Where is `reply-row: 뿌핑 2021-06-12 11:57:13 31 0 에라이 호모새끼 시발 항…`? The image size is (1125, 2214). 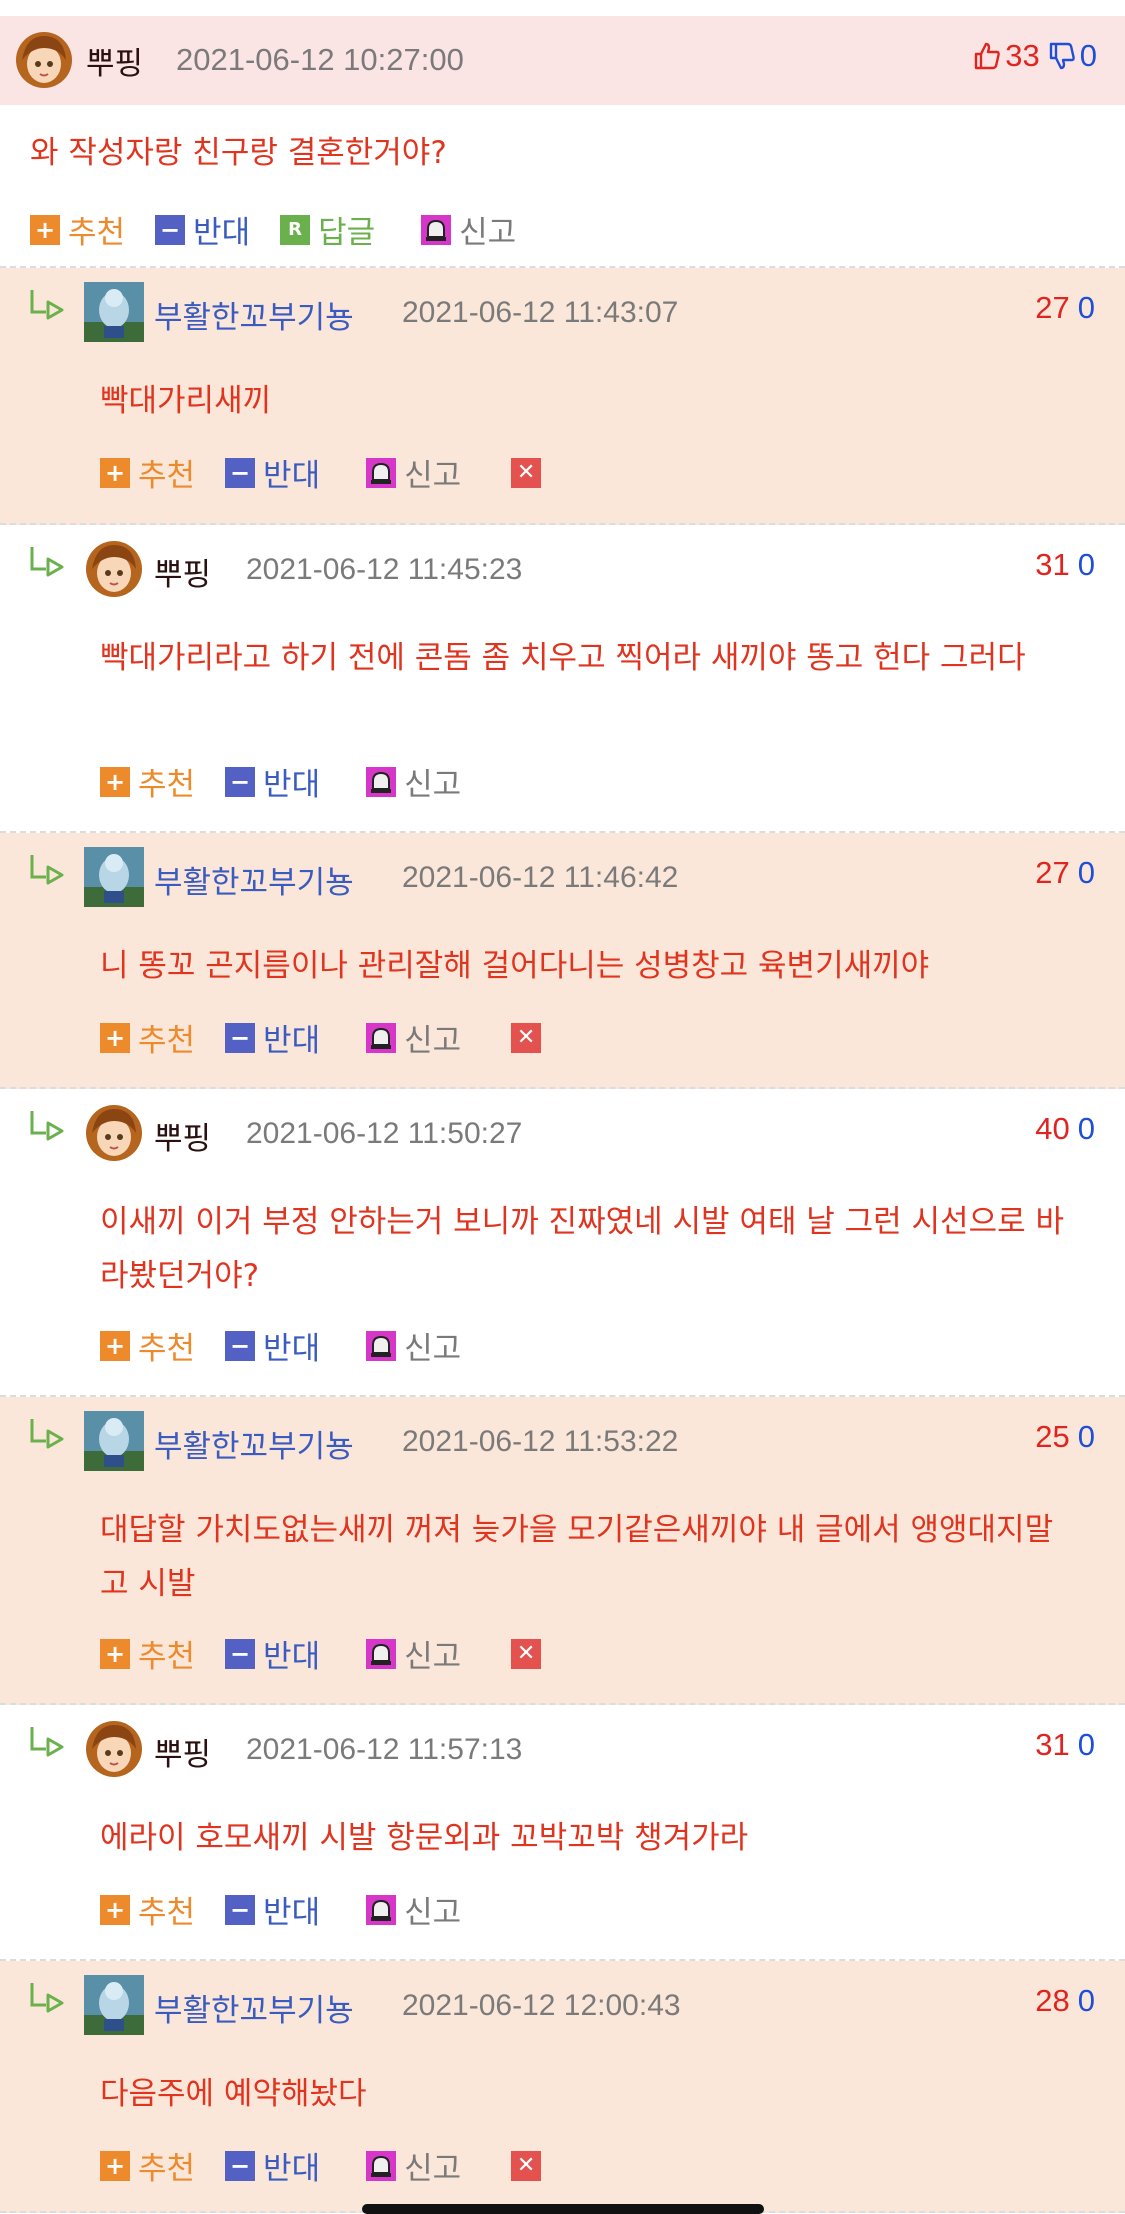
reply-row: 뿌핑 2021-06-12 11:57:13 31 0 에라이 호모새끼 시발 항… is located at coordinates (562, 1833).